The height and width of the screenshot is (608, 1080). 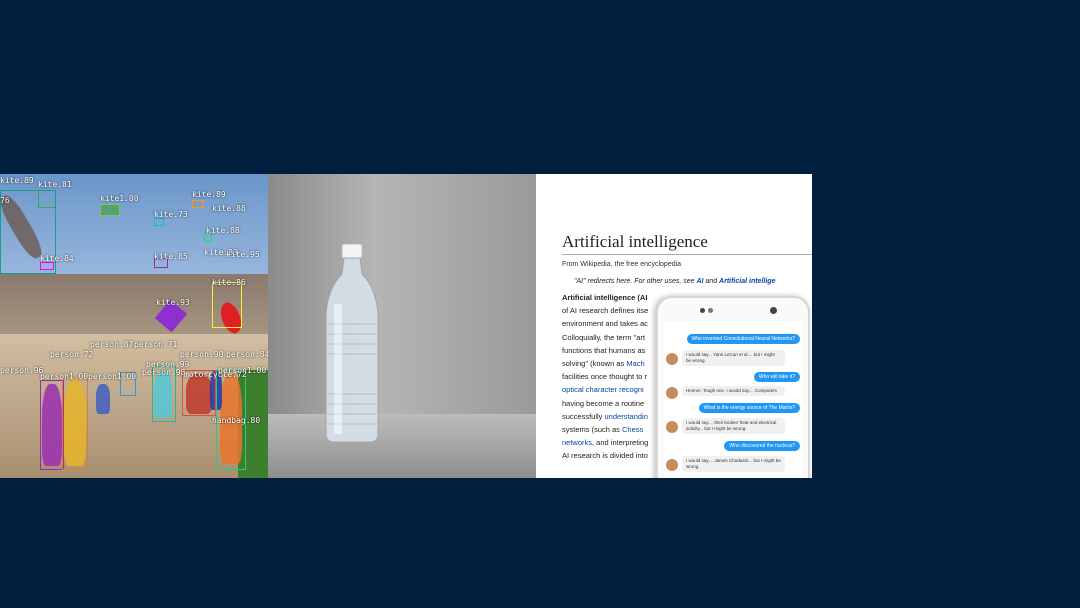 I want to click on detection-label: kite.93, so click(x=173, y=302).